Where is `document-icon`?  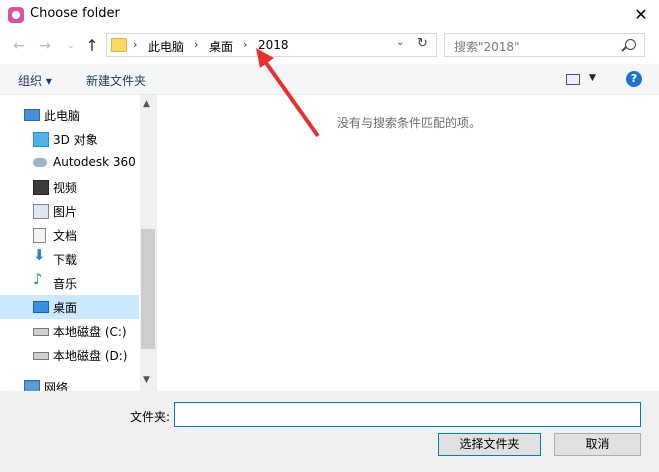
document-icon is located at coordinates (39, 235).